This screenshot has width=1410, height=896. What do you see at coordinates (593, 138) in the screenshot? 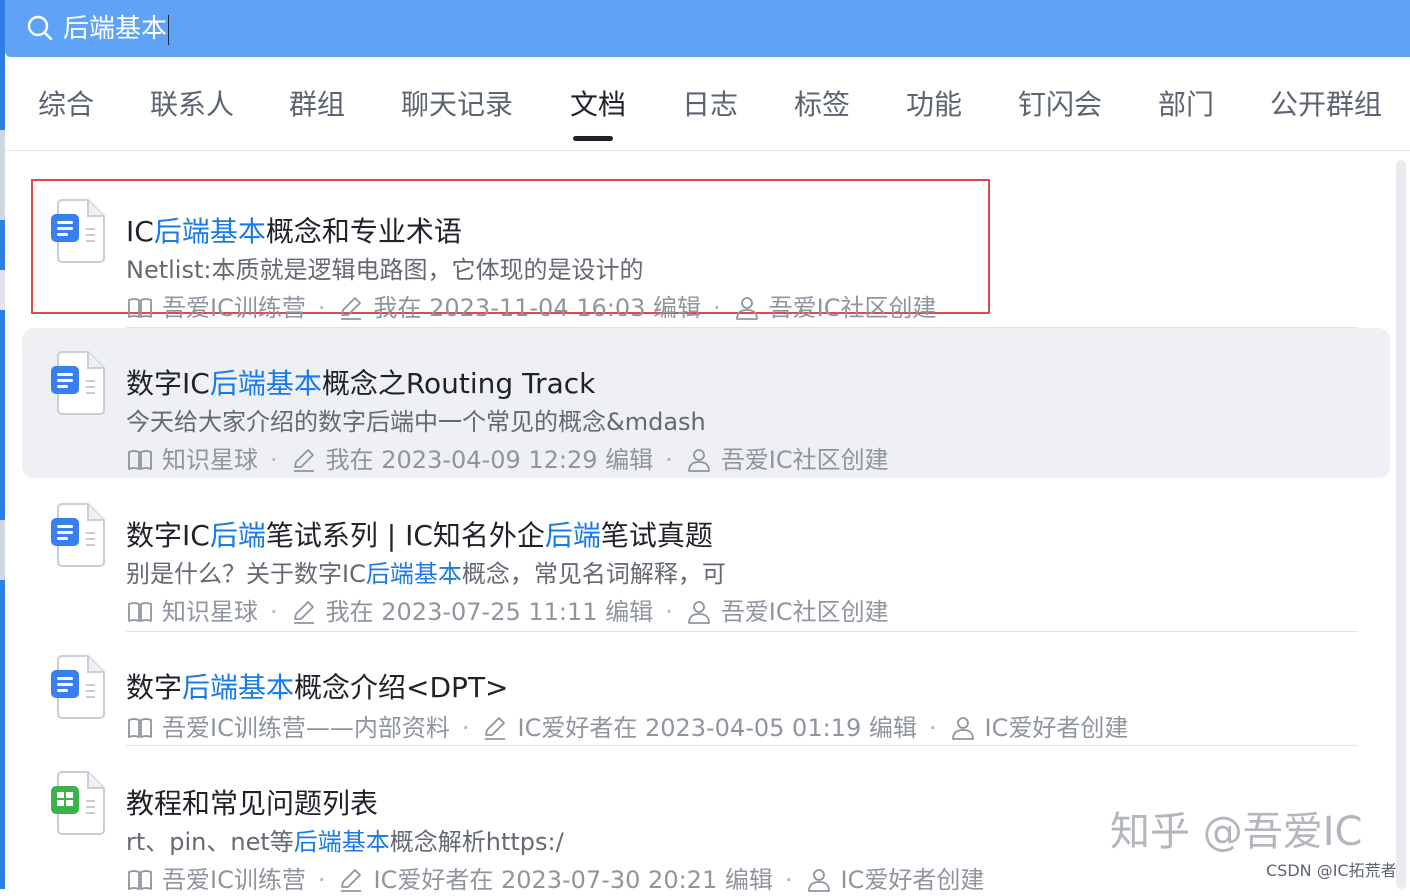
I see `active-tab-indicator` at bounding box center [593, 138].